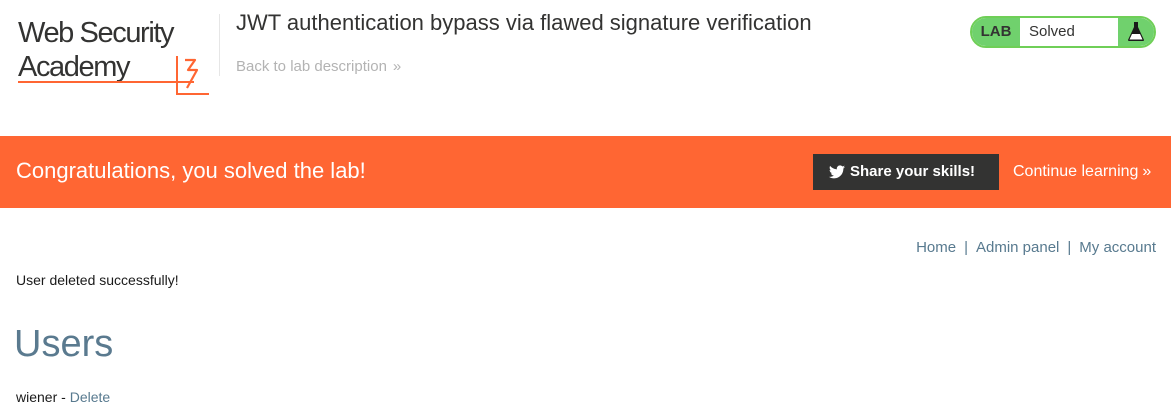  I want to click on logo-underline, so click(106, 82).